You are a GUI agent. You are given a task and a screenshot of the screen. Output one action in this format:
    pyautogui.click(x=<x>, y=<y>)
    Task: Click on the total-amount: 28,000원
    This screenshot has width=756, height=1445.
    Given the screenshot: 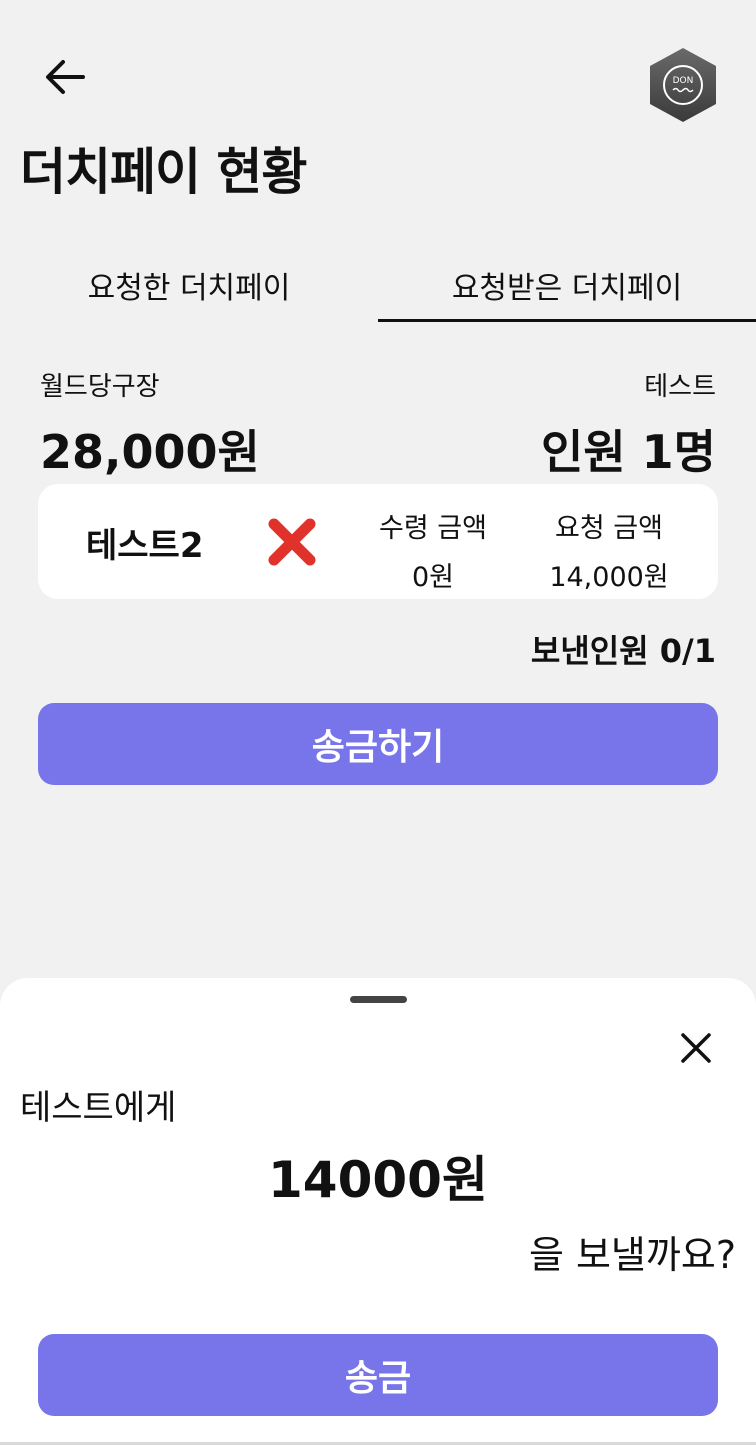 What is the action you would take?
    pyautogui.click(x=150, y=452)
    